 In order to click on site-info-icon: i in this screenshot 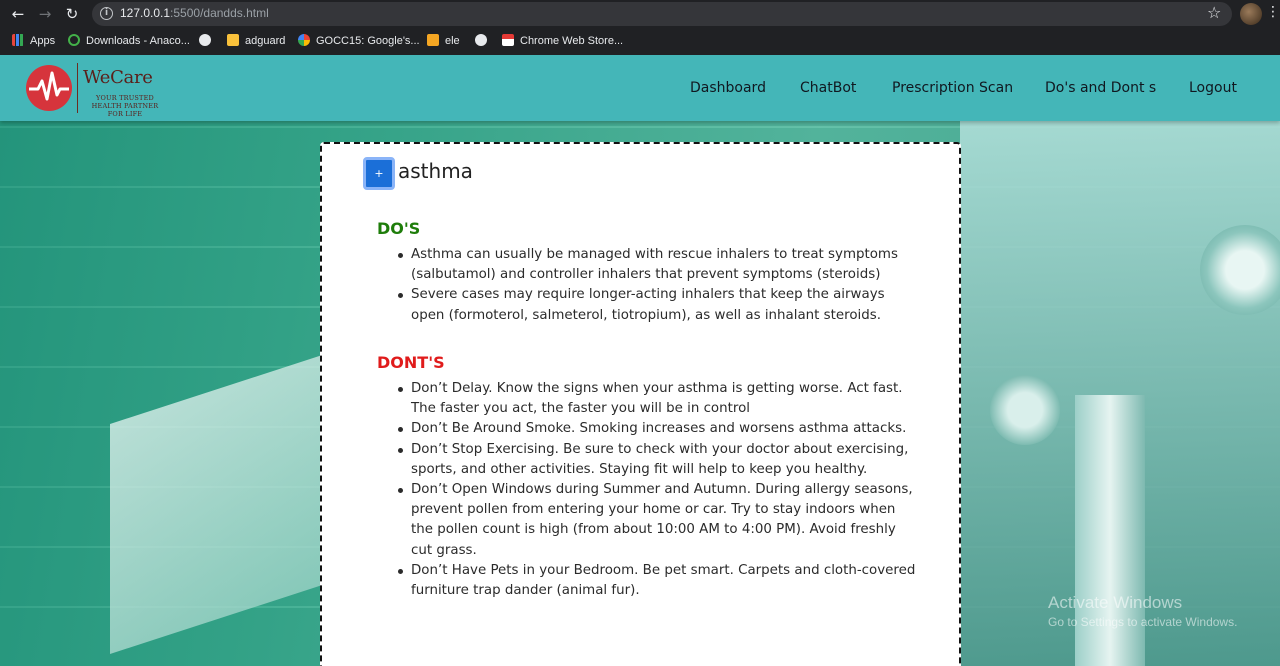, I will do `click(106, 13)`.